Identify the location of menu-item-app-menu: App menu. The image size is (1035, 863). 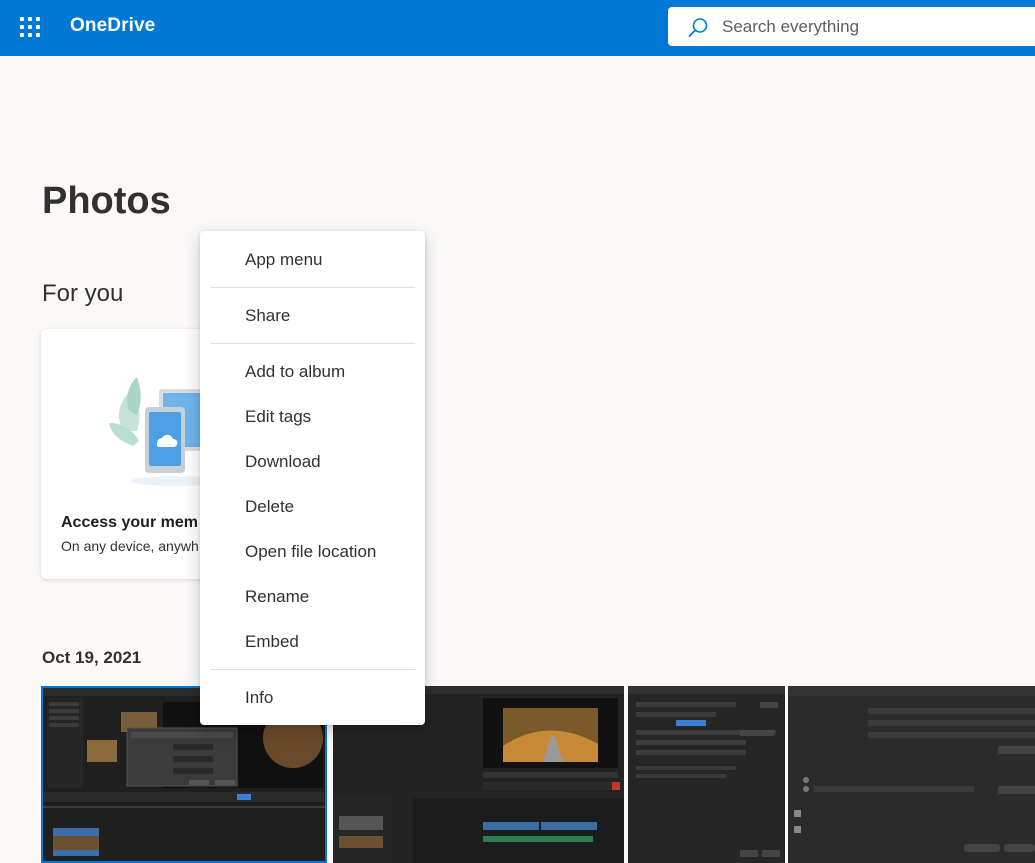
(312, 260).